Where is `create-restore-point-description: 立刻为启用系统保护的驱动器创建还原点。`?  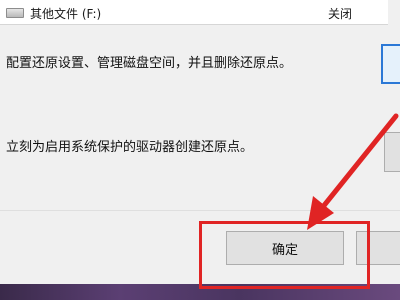 create-restore-point-description: 立刻为启用系统保护的驱动器创建还原点。 is located at coordinates (130, 147).